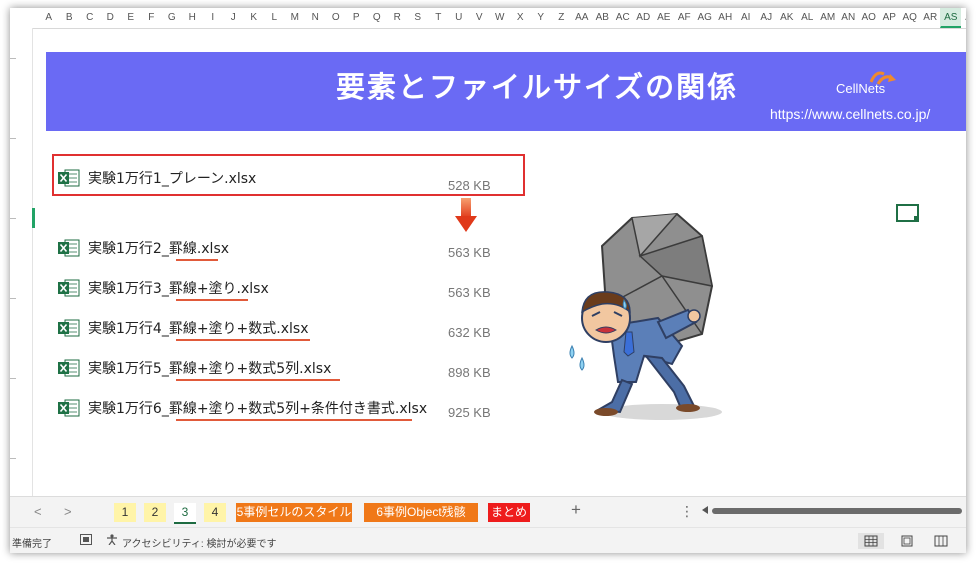  What do you see at coordinates (850, 114) in the screenshot?
I see `brand-url: https://www.cellnets.co.jp/` at bounding box center [850, 114].